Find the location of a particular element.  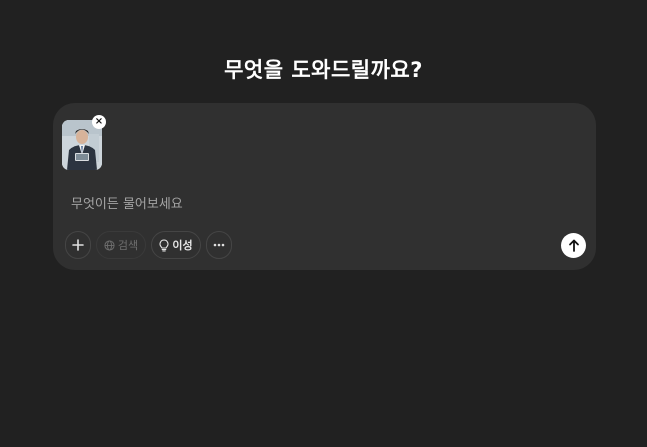

plus-icon is located at coordinates (78, 245).